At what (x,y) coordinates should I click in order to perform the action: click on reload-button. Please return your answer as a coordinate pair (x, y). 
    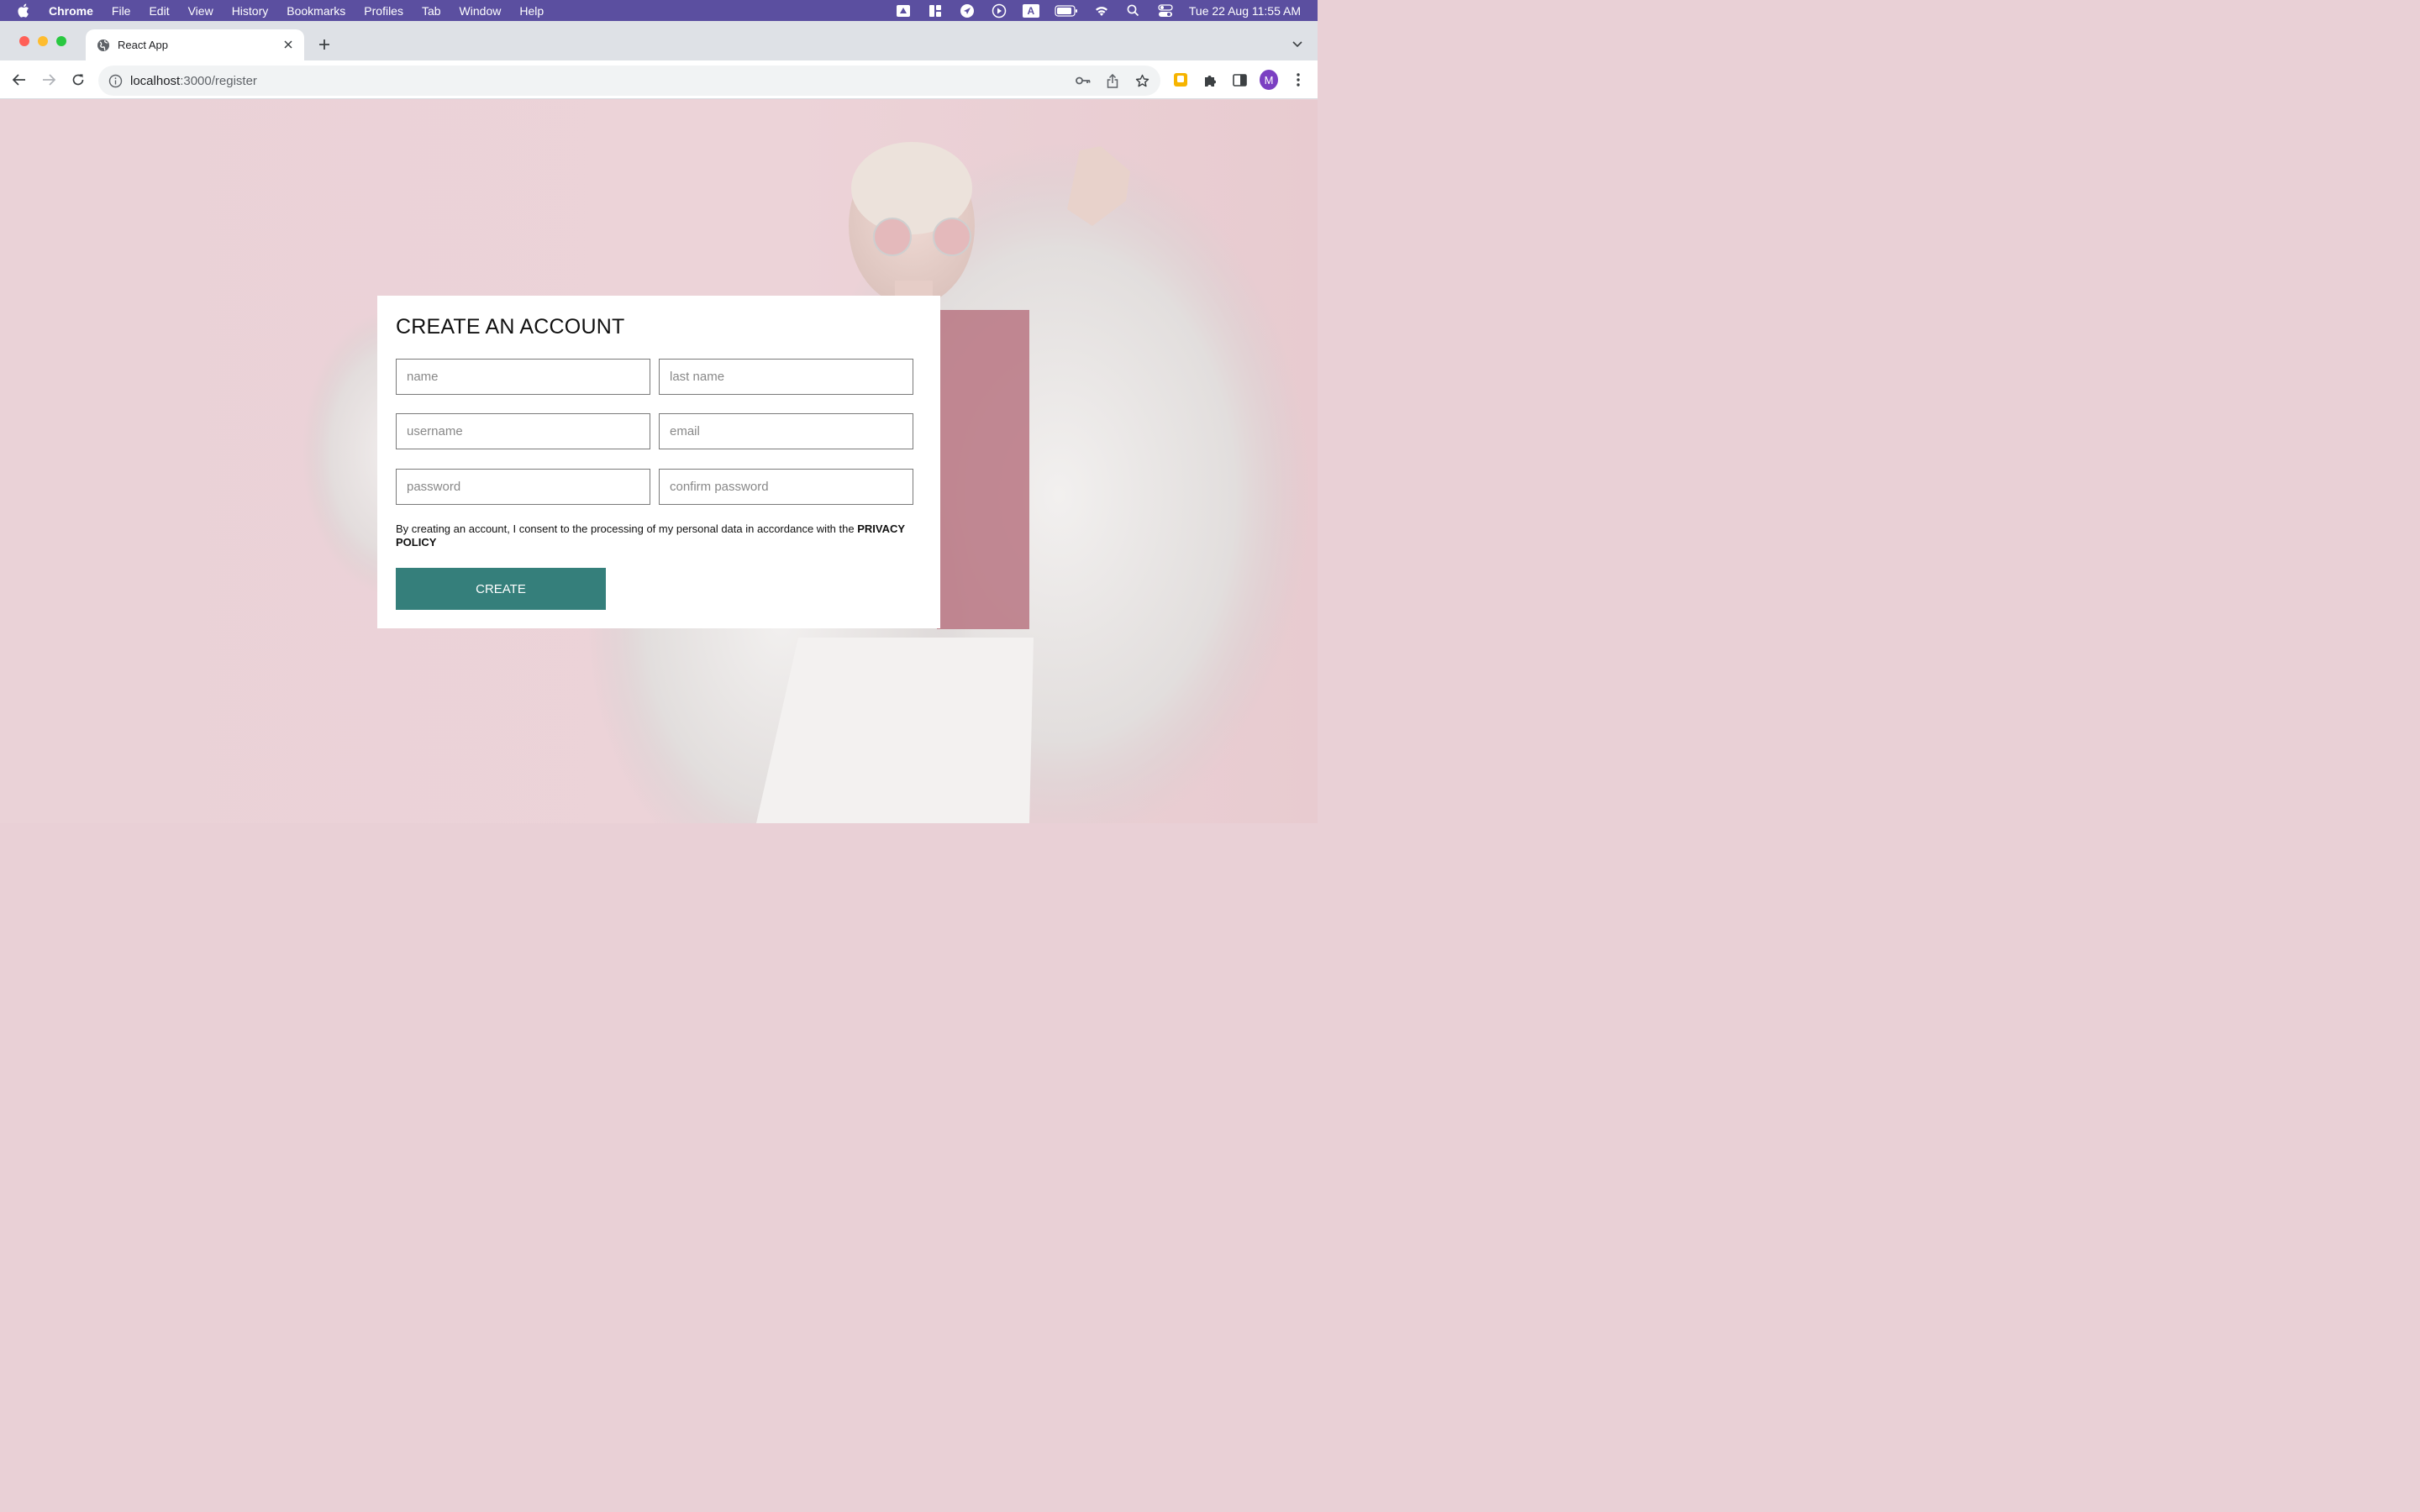
    Looking at the image, I should click on (78, 80).